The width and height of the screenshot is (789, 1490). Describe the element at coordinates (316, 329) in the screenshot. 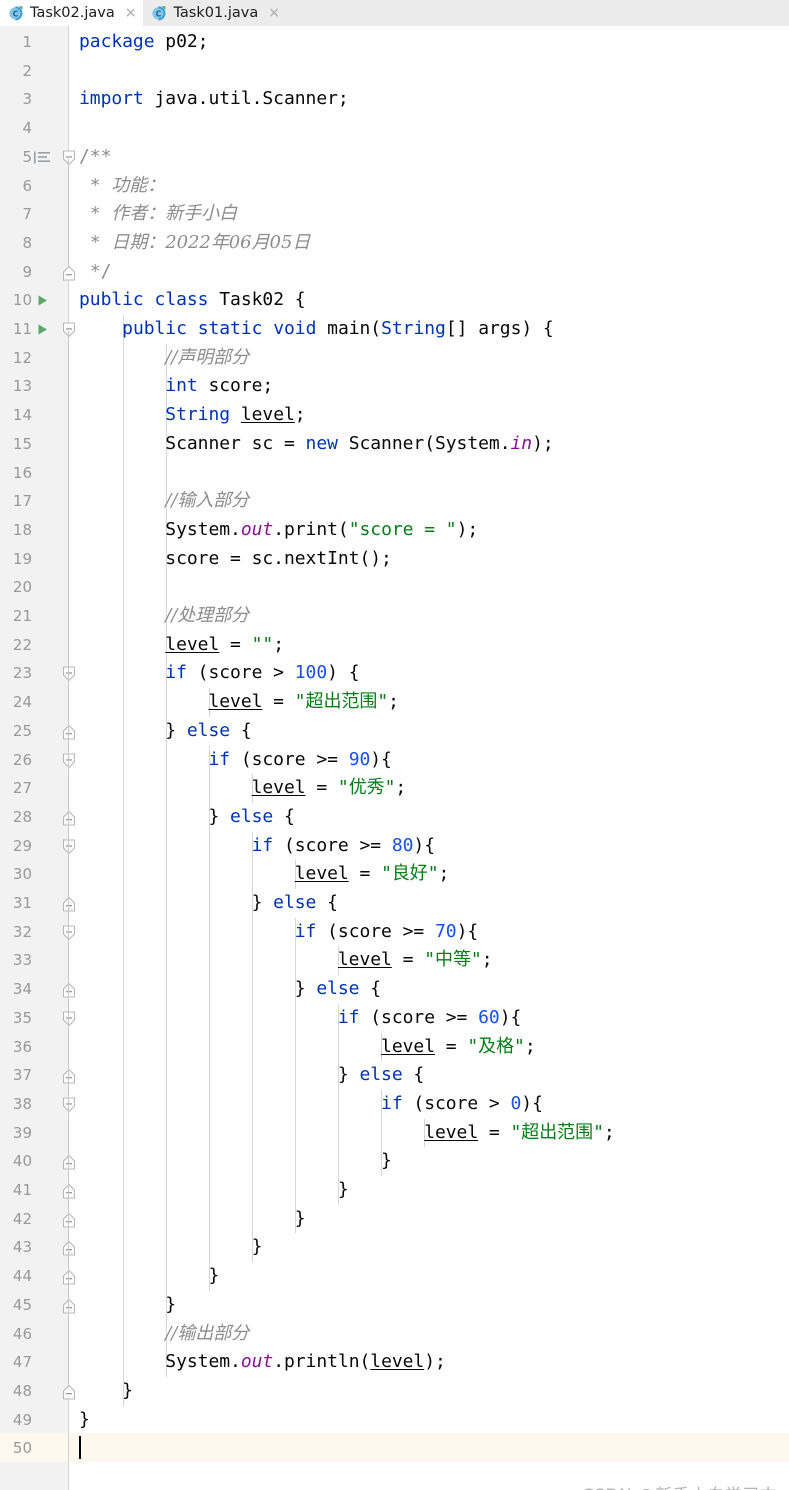

I see `code-line: public static void main(String[] args) {` at that location.